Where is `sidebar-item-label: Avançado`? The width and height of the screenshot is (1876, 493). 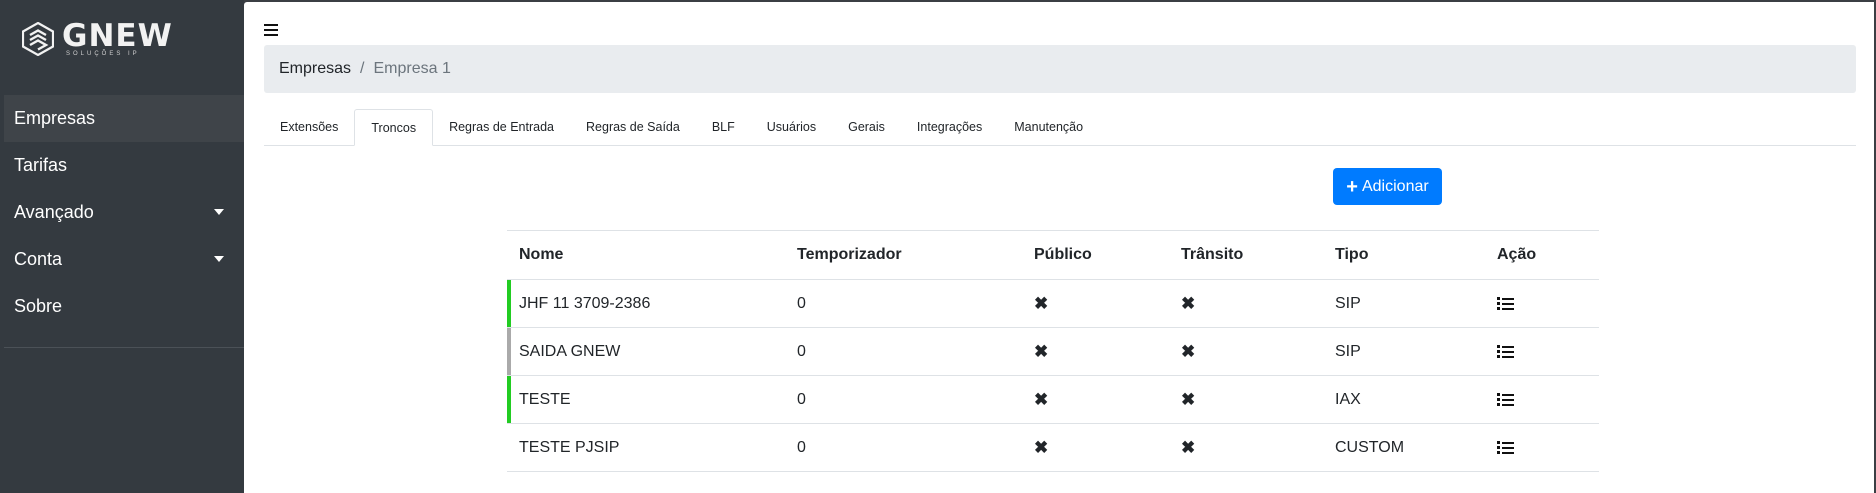 sidebar-item-label: Avançado is located at coordinates (54, 212).